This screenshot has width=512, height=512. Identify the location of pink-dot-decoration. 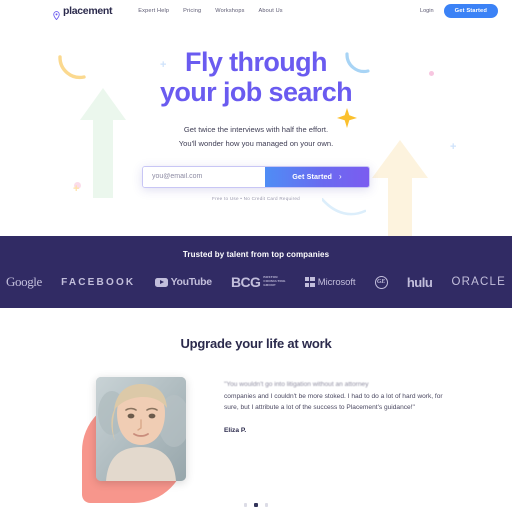
(431, 73).